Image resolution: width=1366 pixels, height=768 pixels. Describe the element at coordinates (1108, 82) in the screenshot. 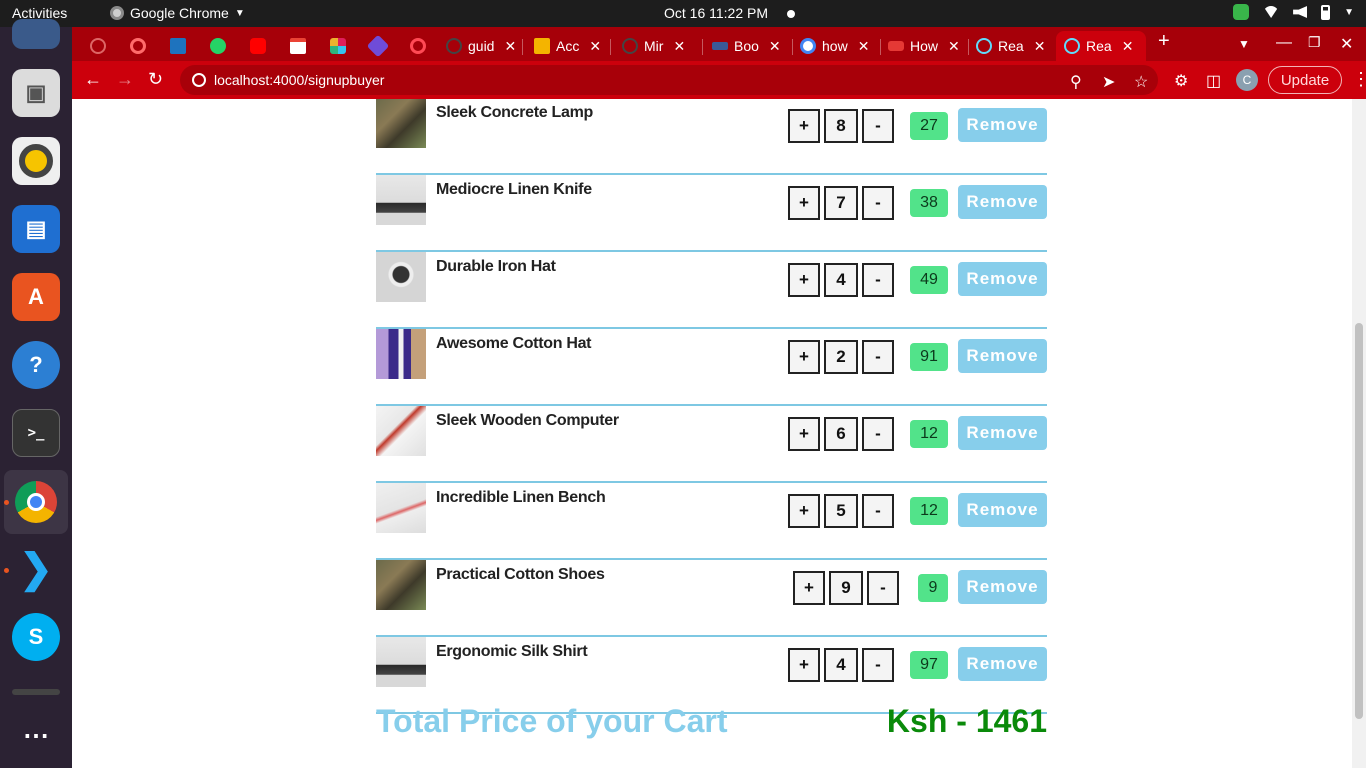

I see `send-icon: ➤` at that location.